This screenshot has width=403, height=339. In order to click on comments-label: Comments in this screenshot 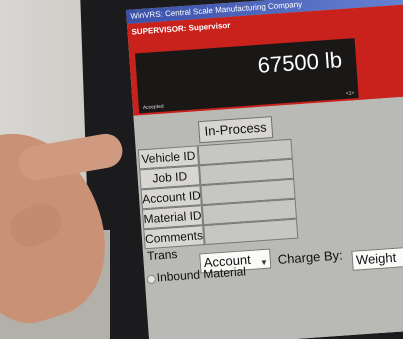, I will do `click(174, 237)`.